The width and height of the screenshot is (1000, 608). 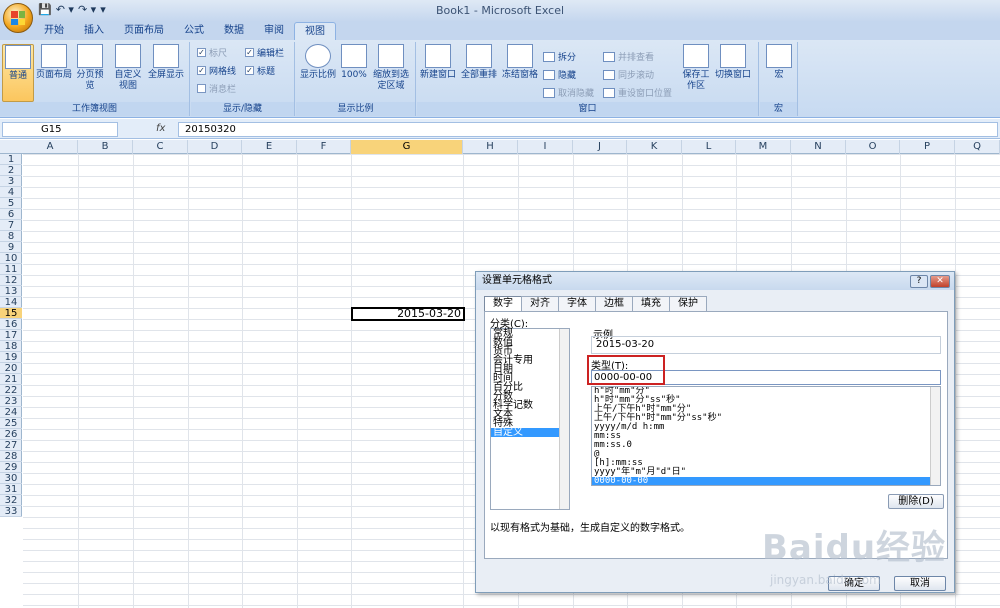 What do you see at coordinates (873, 147) in the screenshot?
I see `column-header-O: O` at bounding box center [873, 147].